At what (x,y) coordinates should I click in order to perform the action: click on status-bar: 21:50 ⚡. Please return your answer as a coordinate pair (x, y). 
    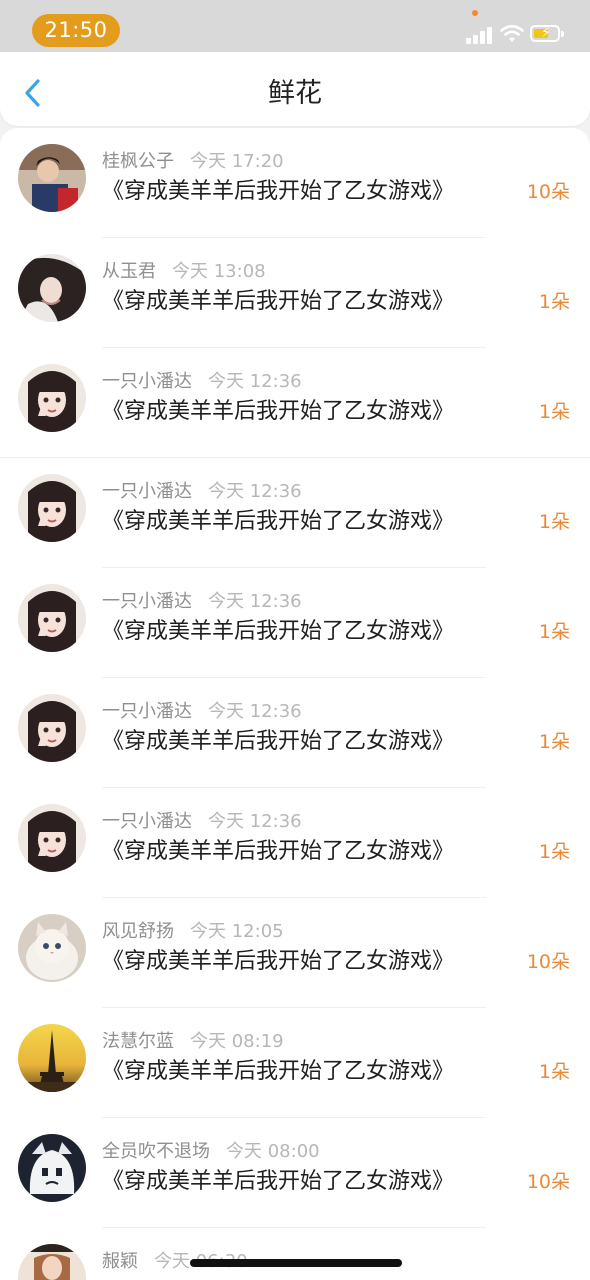
    Looking at the image, I should click on (295, 26).